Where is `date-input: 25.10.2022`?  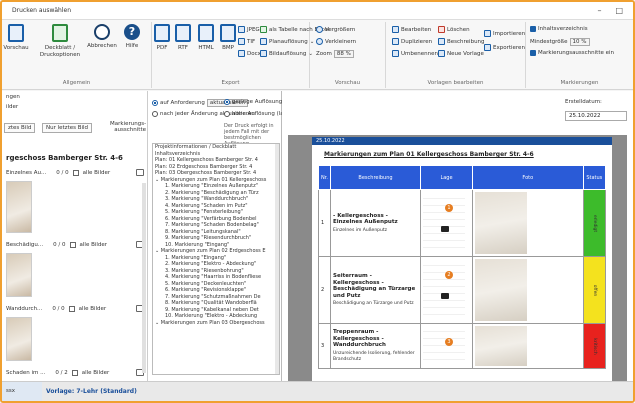 date-input: 25.10.2022 is located at coordinates (596, 116).